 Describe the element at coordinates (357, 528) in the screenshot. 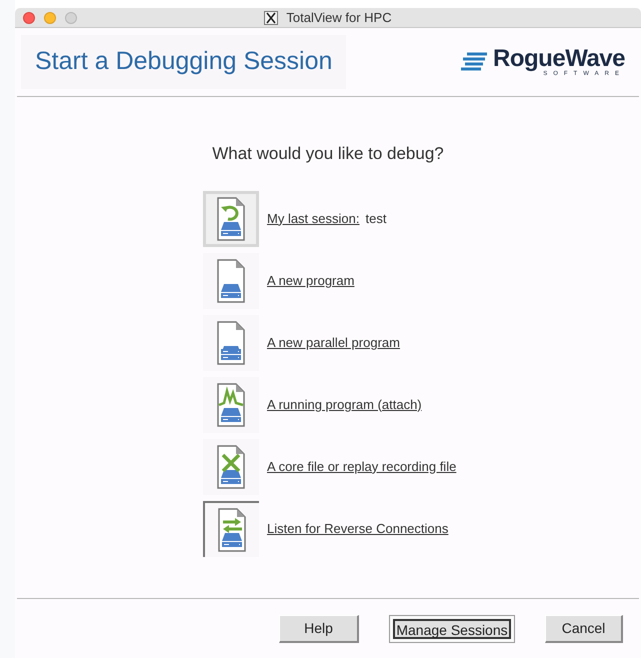

I see `option-link: Listen for Reverse Connections` at that location.